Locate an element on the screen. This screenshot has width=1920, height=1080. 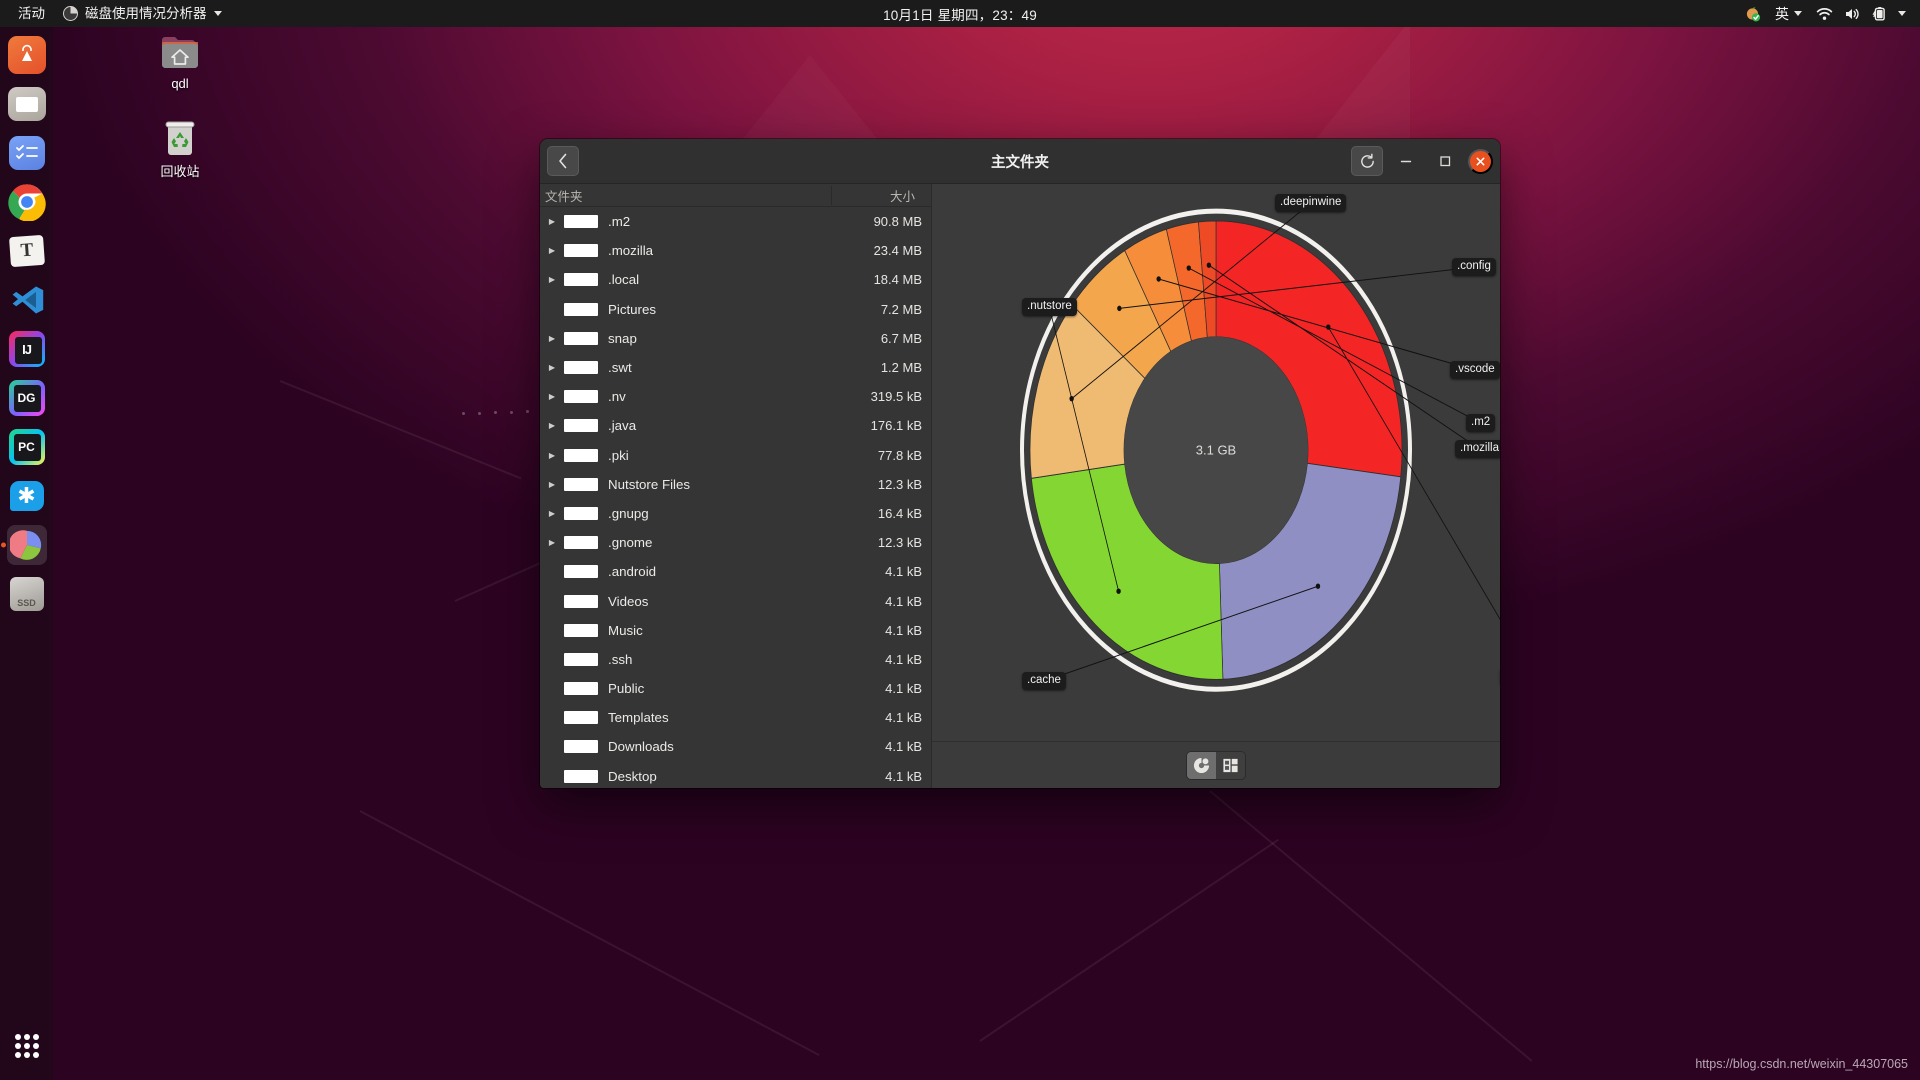
folder-size: 90.8 MB is located at coordinates (897, 222).